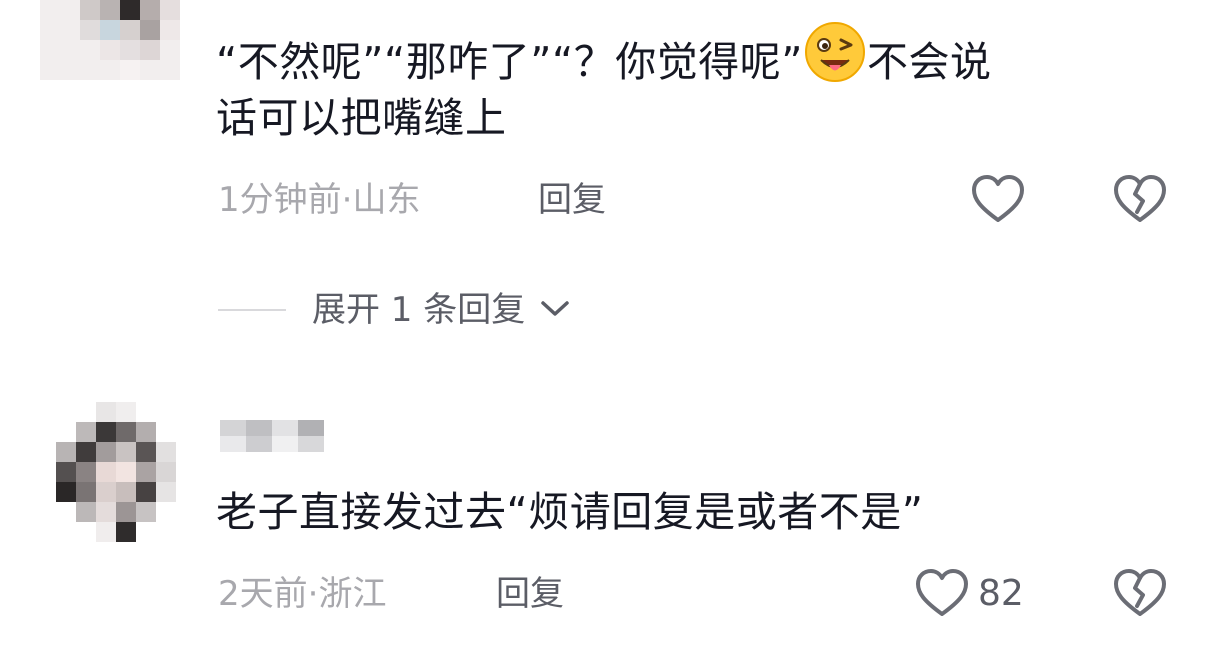 This screenshot has width=1224, height=672. Describe the element at coordinates (252, 310) in the screenshot. I see `expand-divider` at that location.